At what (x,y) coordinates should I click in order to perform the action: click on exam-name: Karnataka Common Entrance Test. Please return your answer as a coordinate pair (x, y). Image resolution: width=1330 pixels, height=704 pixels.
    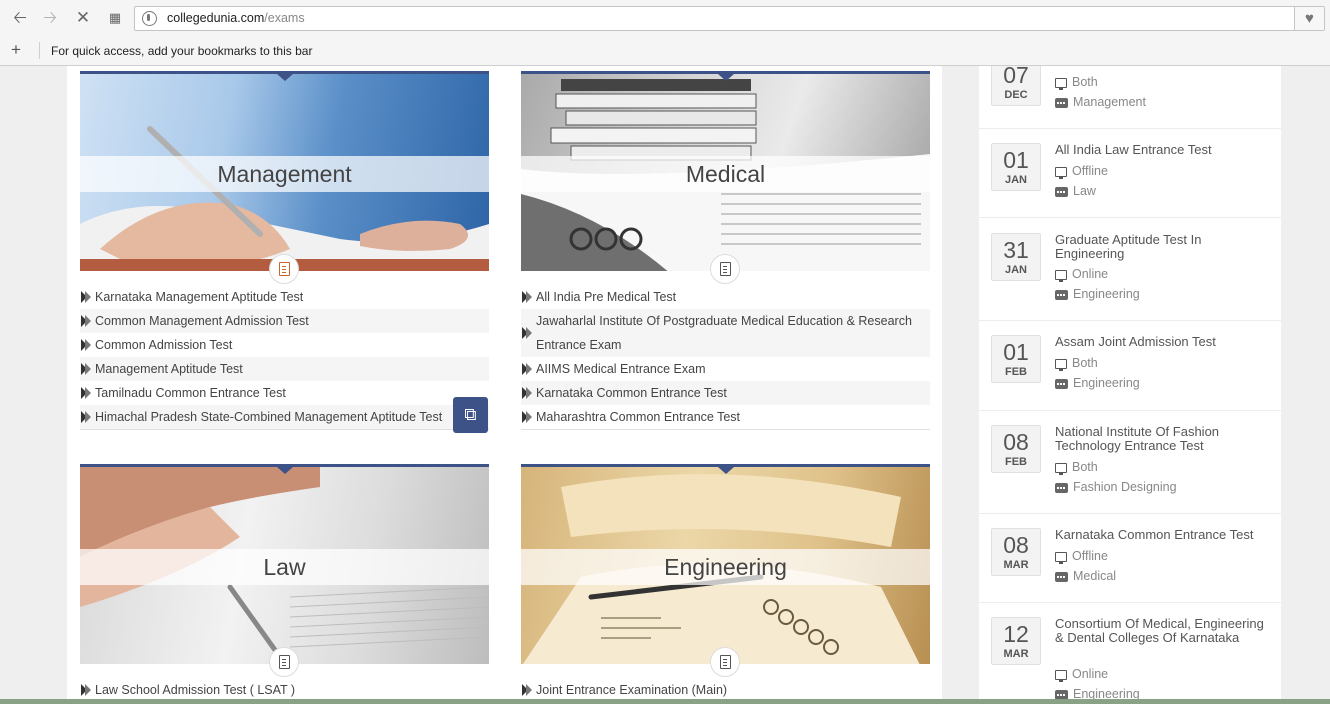
    Looking at the image, I should click on (631, 393).